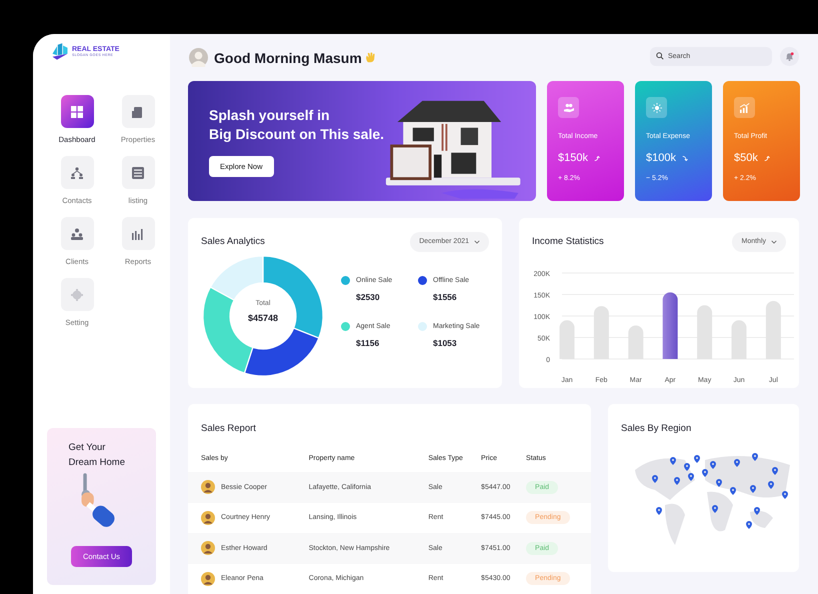  What do you see at coordinates (445, 297) in the screenshot?
I see `legend-value: $1556` at bounding box center [445, 297].